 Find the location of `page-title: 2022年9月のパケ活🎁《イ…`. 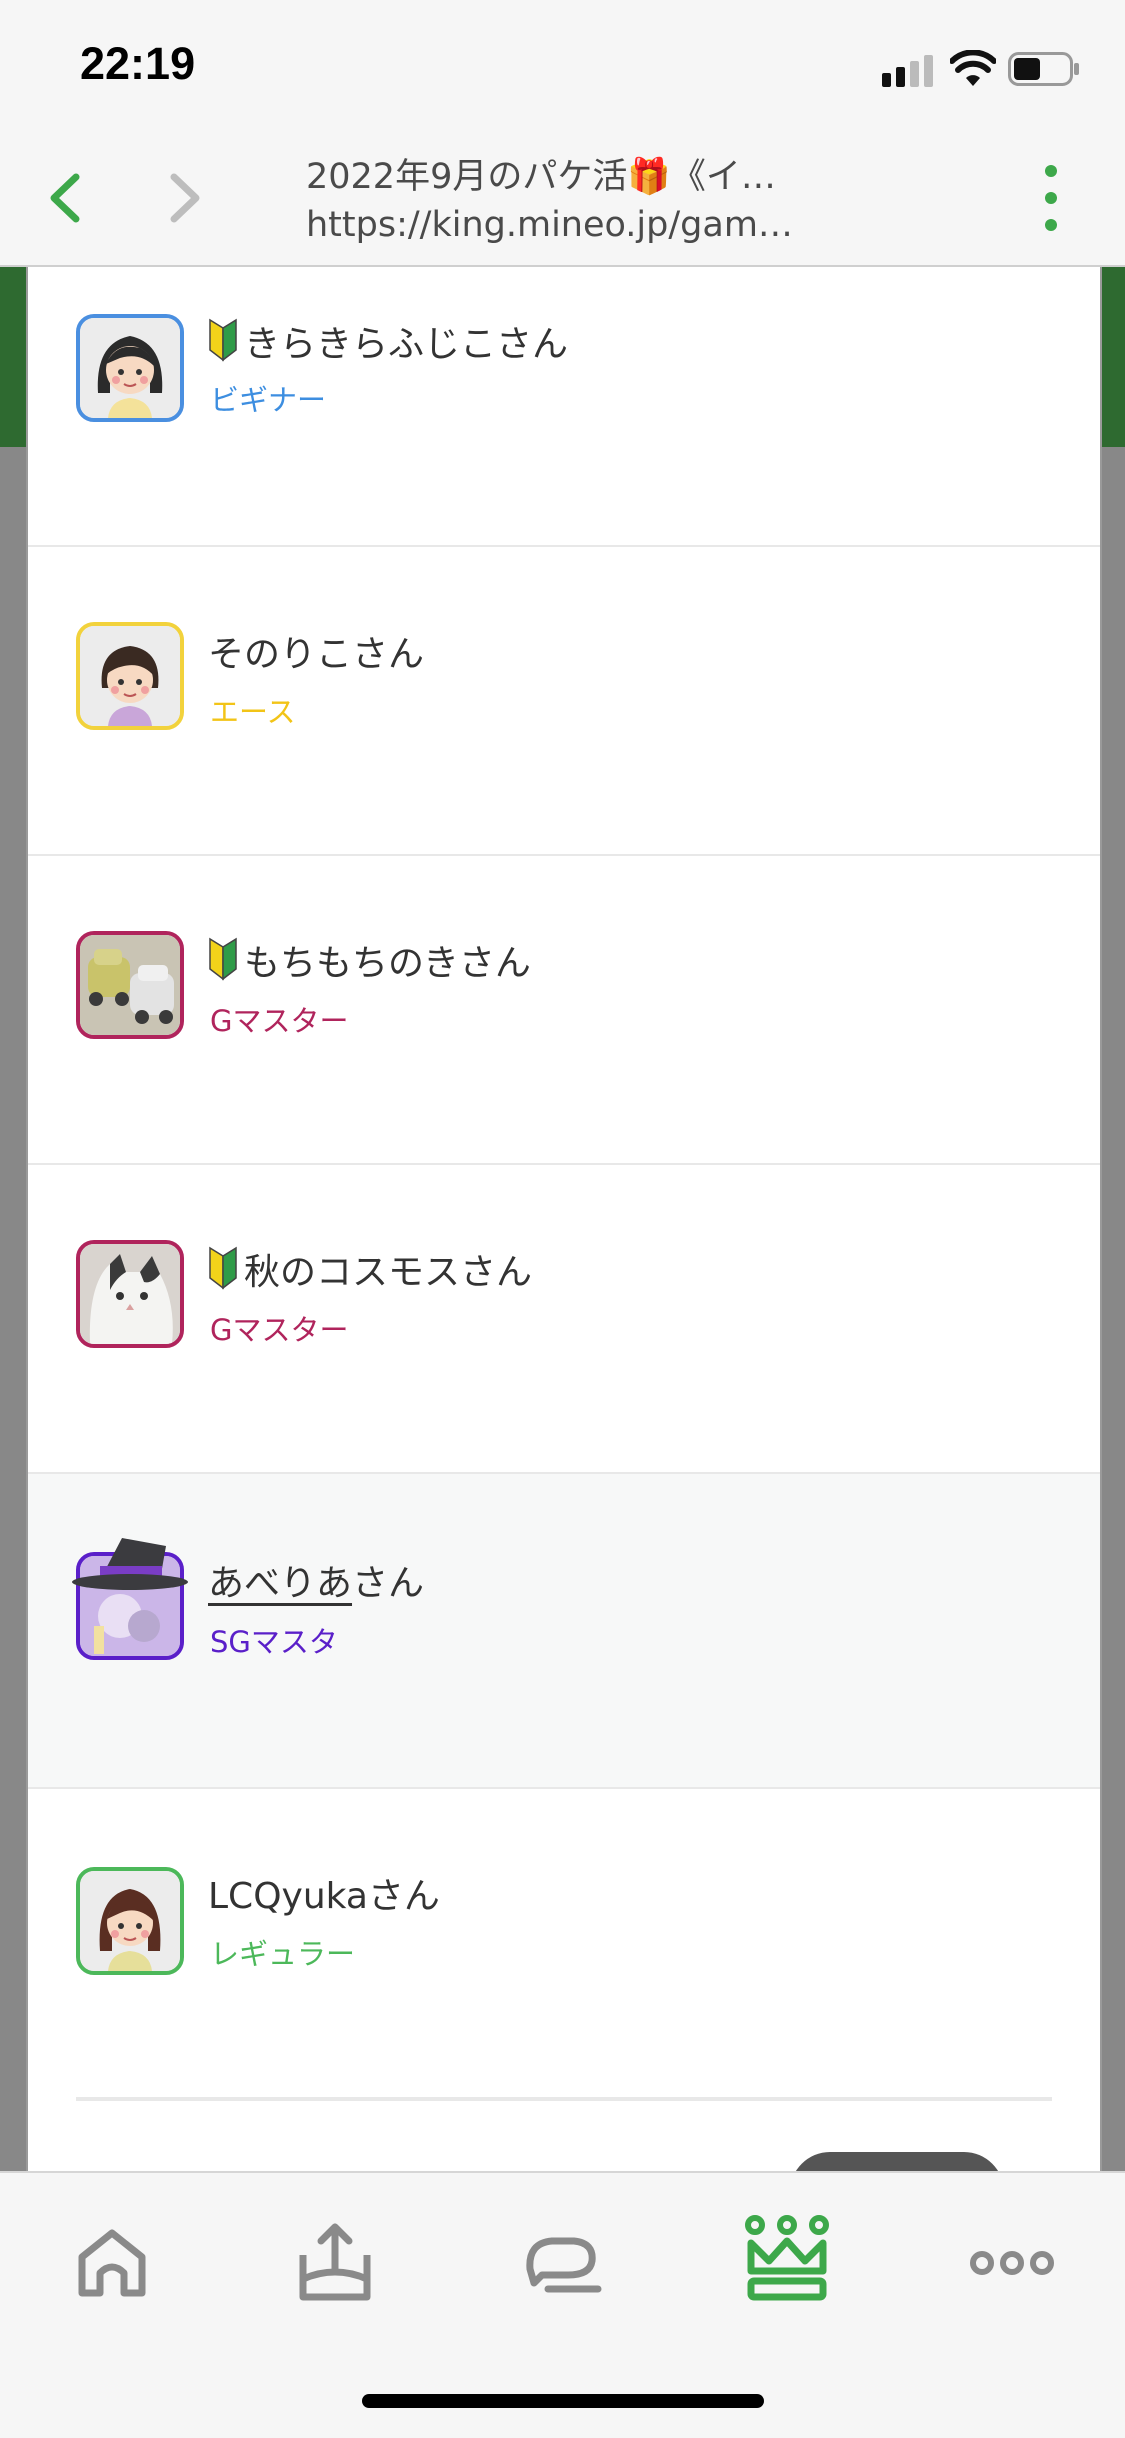

page-title: 2022年9月のパケ活🎁《イ… is located at coordinates (541, 177).